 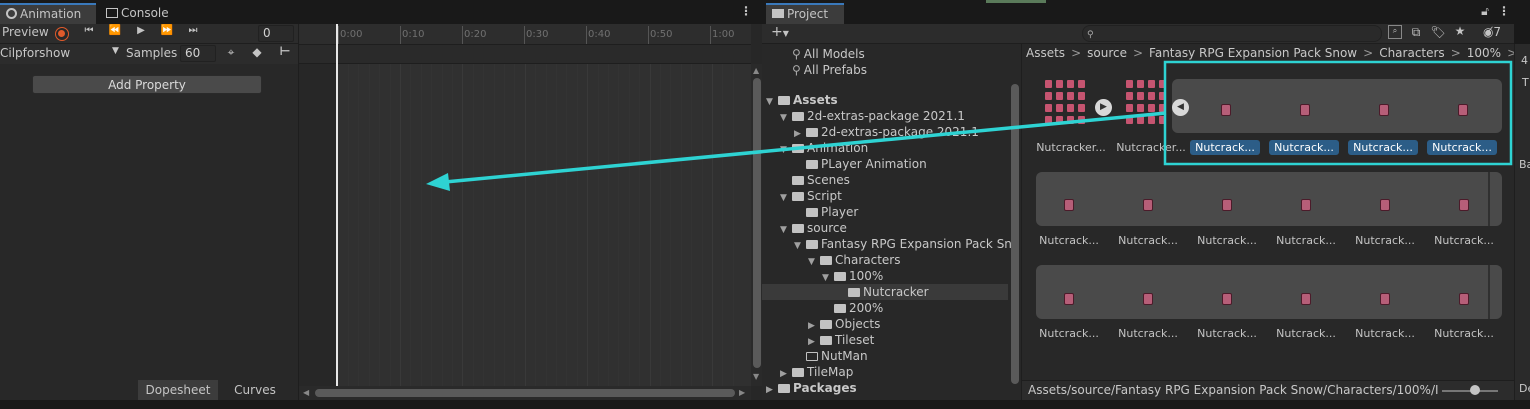 What do you see at coordinates (438, 182) in the screenshot?
I see `annotation-arrowhead` at bounding box center [438, 182].